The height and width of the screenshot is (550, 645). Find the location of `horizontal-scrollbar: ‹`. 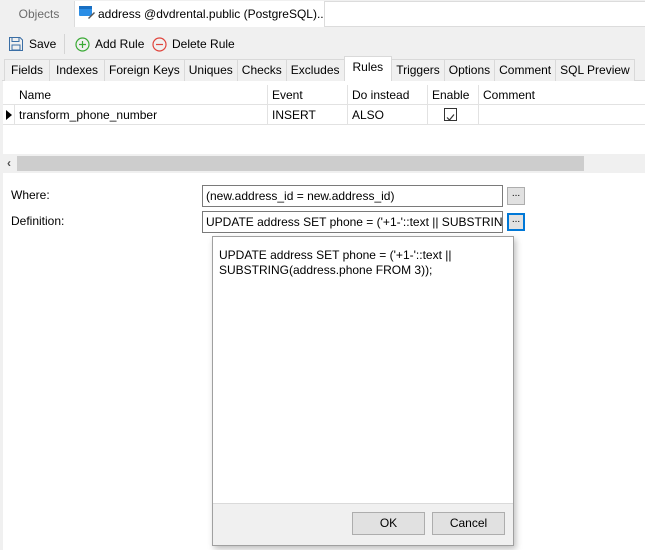

horizontal-scrollbar: ‹ is located at coordinates (324, 163).